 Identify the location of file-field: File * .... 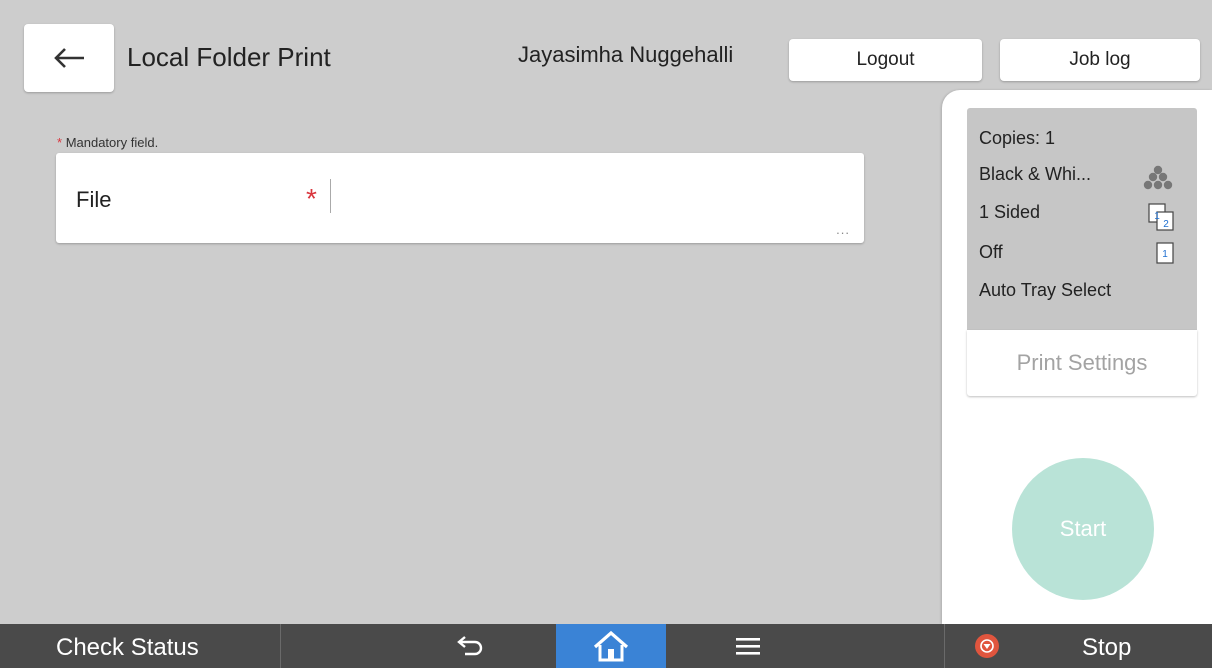
(460, 198).